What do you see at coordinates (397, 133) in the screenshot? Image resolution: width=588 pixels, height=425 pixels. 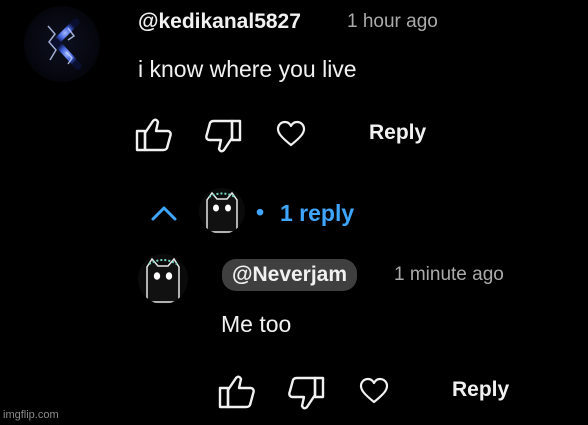 I see `reply-button: Reply` at bounding box center [397, 133].